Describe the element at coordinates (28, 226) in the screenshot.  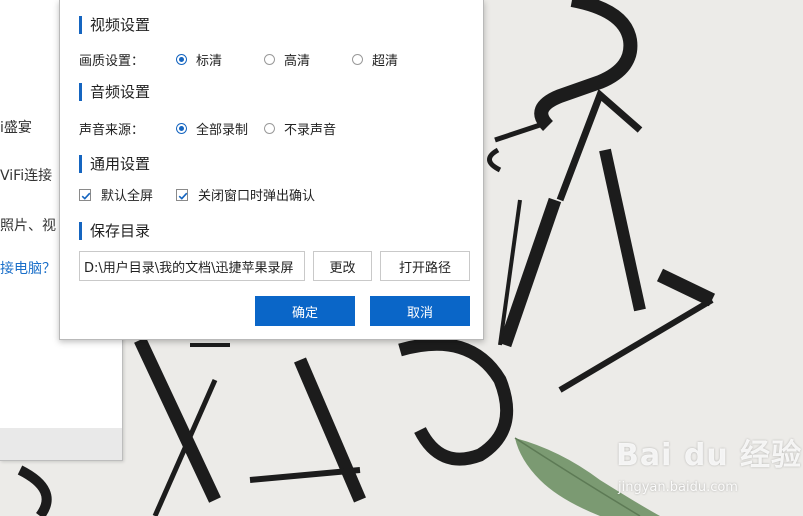
I see `background-text-line: 照片、视` at that location.